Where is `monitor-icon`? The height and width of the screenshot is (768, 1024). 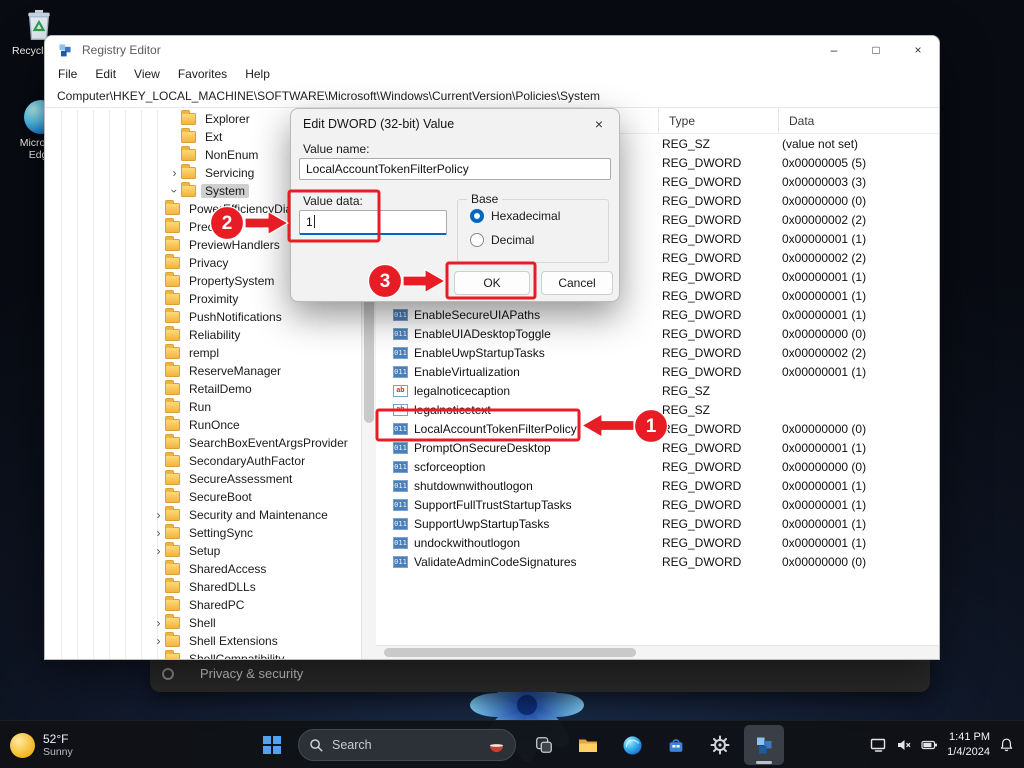 monitor-icon is located at coordinates (878, 745).